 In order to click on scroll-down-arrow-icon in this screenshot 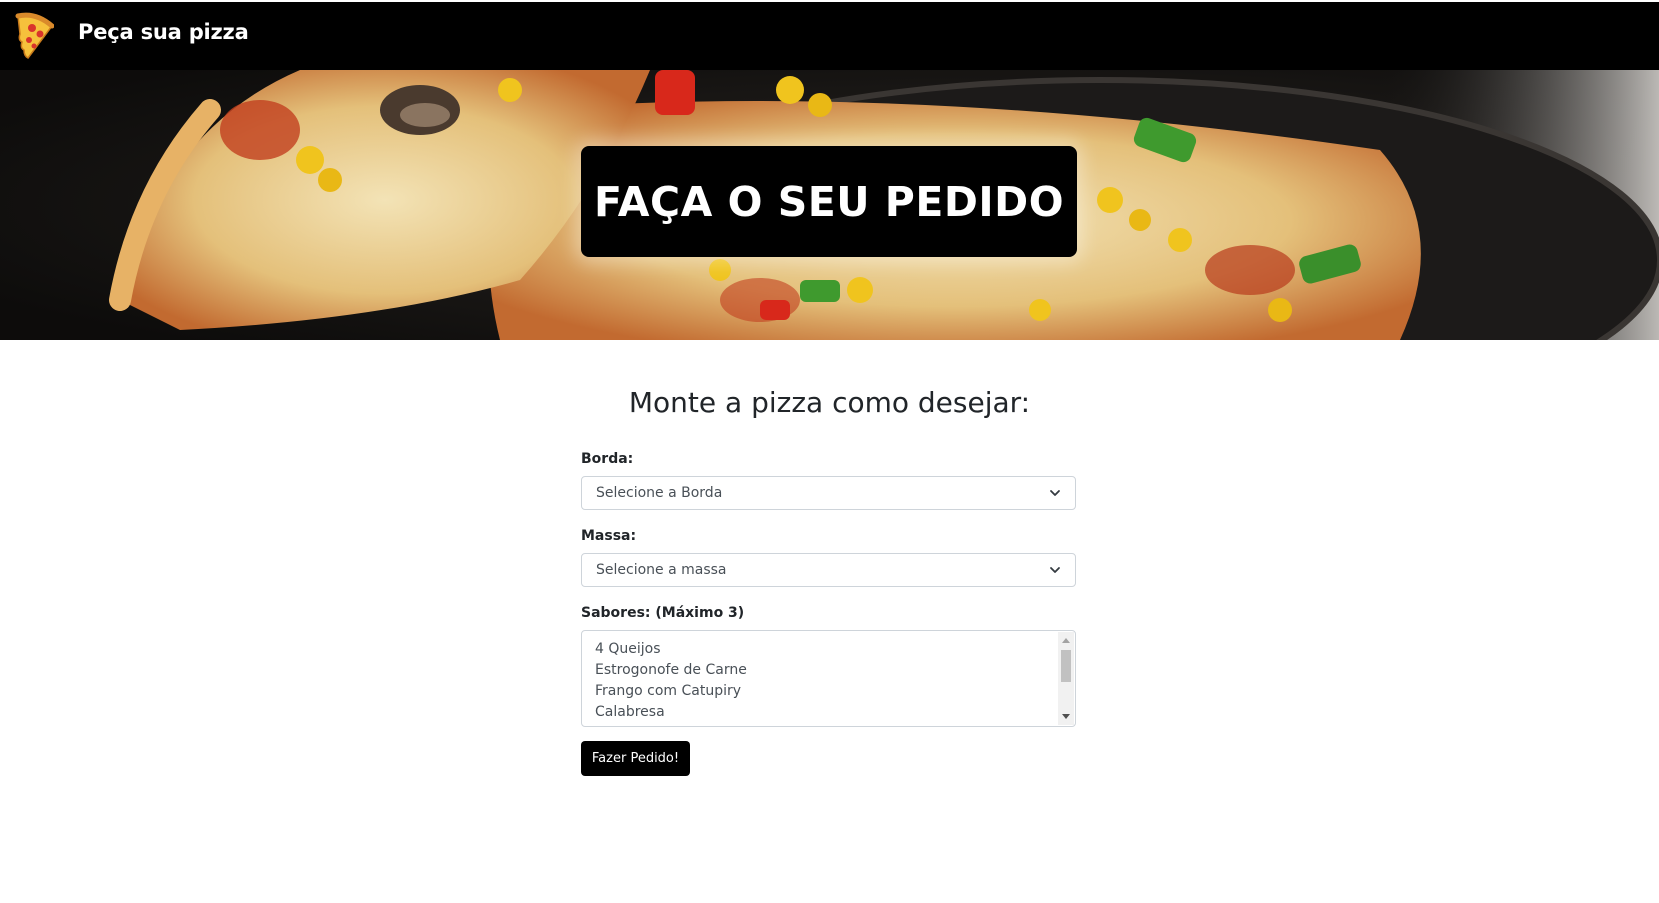, I will do `click(1066, 717)`.